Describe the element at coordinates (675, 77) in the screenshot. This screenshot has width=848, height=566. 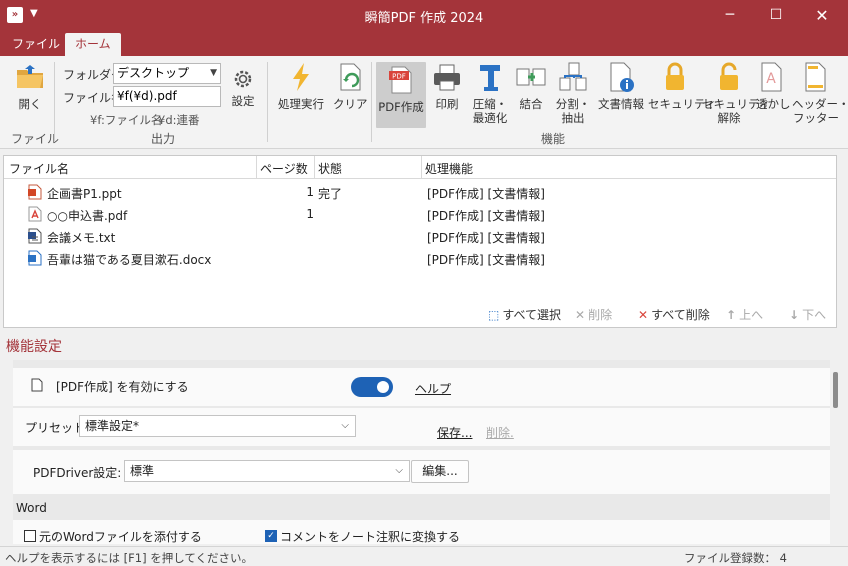
I see `lock-icon` at that location.